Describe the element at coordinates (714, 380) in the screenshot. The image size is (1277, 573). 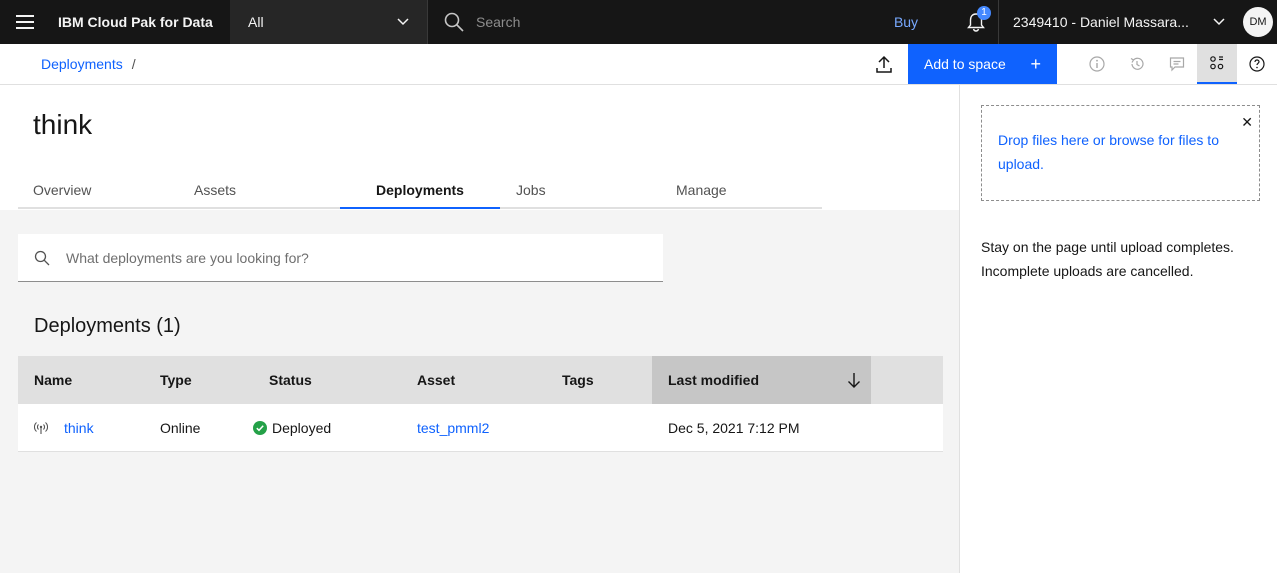
I see `column-header-last-modified-label: Last modified` at that location.